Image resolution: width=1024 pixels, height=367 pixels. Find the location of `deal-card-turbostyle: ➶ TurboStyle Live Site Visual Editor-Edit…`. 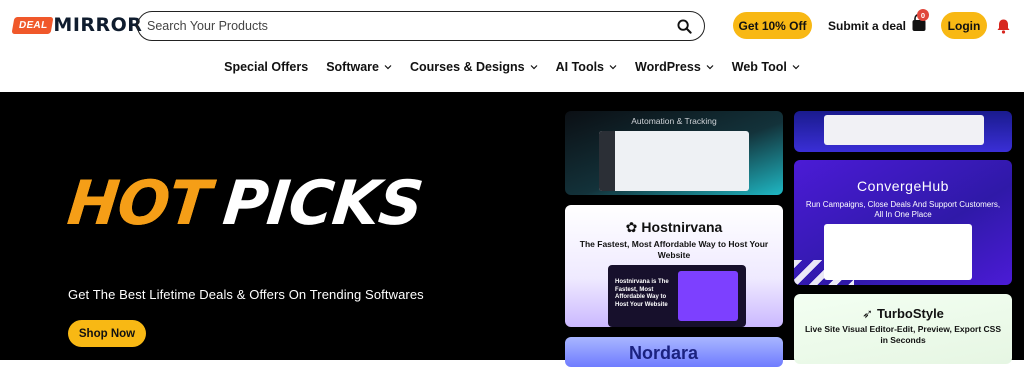

deal-card-turbostyle: ➶ TurboStyle Live Site Visual Editor-Edit… is located at coordinates (903, 329).